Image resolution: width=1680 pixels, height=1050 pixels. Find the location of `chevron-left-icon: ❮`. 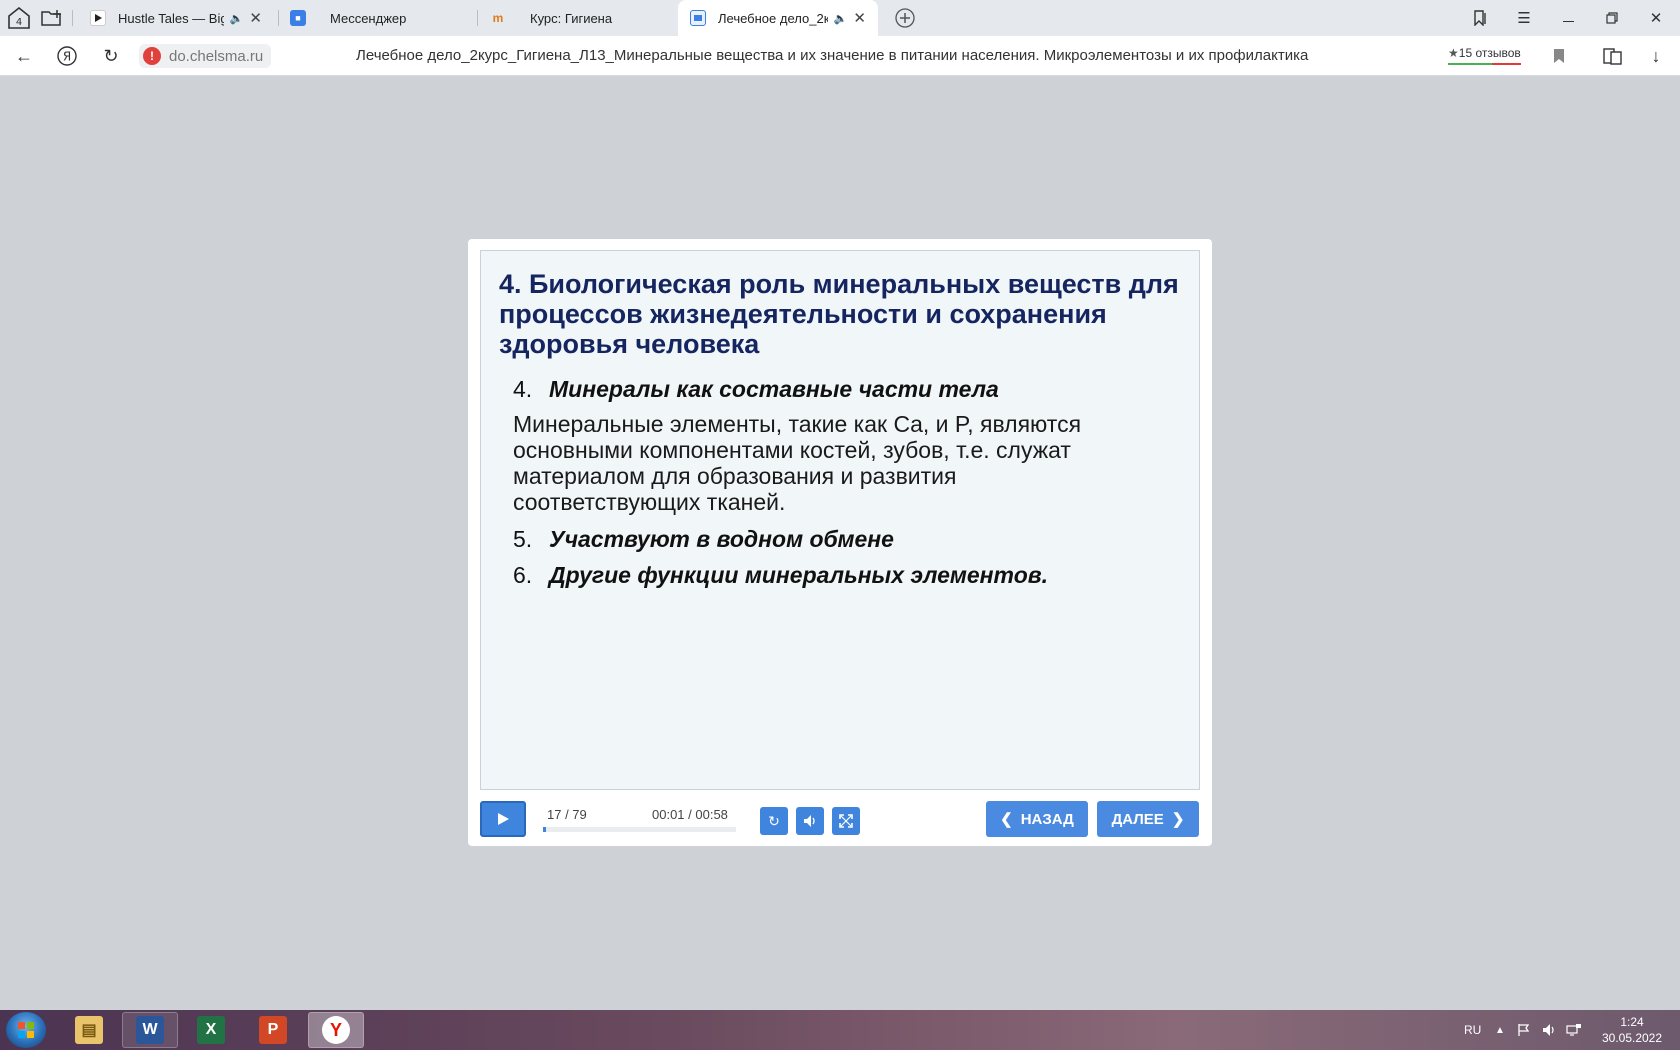

chevron-left-icon: ❮ is located at coordinates (1006, 819).